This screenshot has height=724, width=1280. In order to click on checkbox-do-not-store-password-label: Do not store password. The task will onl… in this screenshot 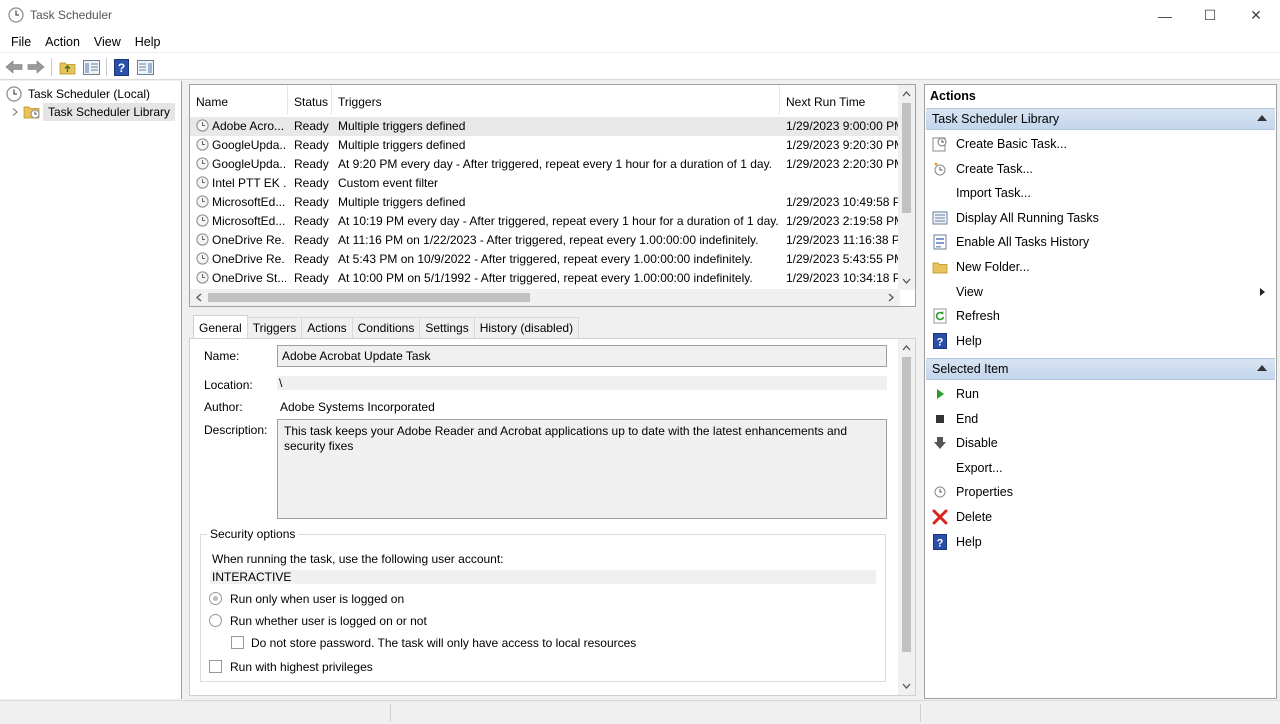, I will do `click(443, 643)`.